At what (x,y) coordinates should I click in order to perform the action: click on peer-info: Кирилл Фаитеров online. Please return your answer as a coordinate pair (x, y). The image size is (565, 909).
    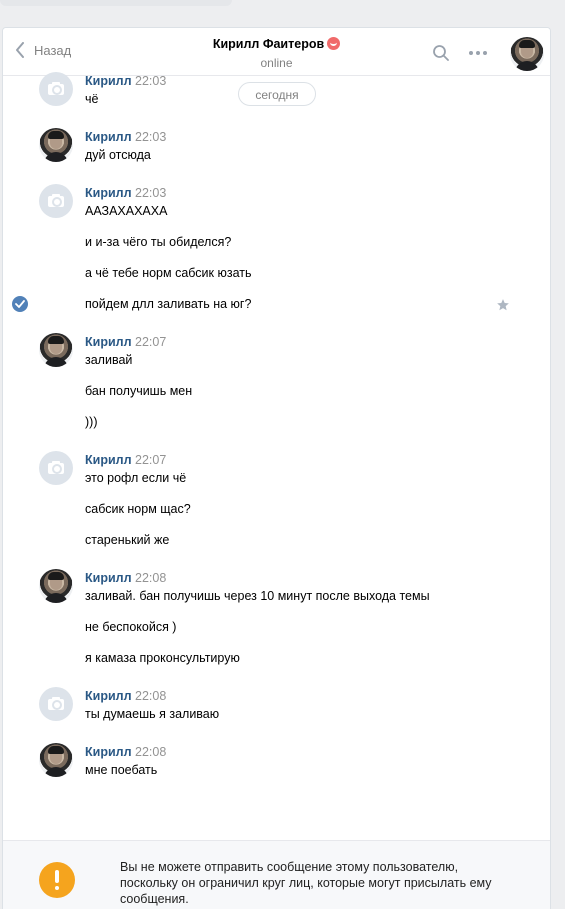
    Looking at the image, I should click on (276, 53).